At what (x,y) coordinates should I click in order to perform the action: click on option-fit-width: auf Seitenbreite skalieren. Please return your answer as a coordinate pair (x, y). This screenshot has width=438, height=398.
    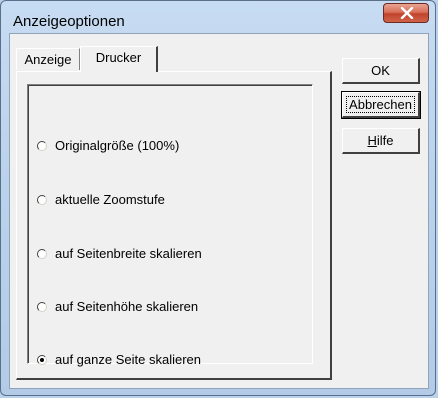
    Looking at the image, I should click on (119, 254).